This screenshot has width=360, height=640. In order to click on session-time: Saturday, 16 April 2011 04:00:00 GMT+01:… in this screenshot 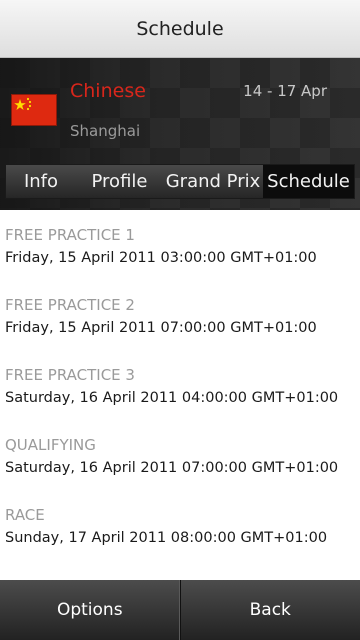, I will do `click(172, 398)`.